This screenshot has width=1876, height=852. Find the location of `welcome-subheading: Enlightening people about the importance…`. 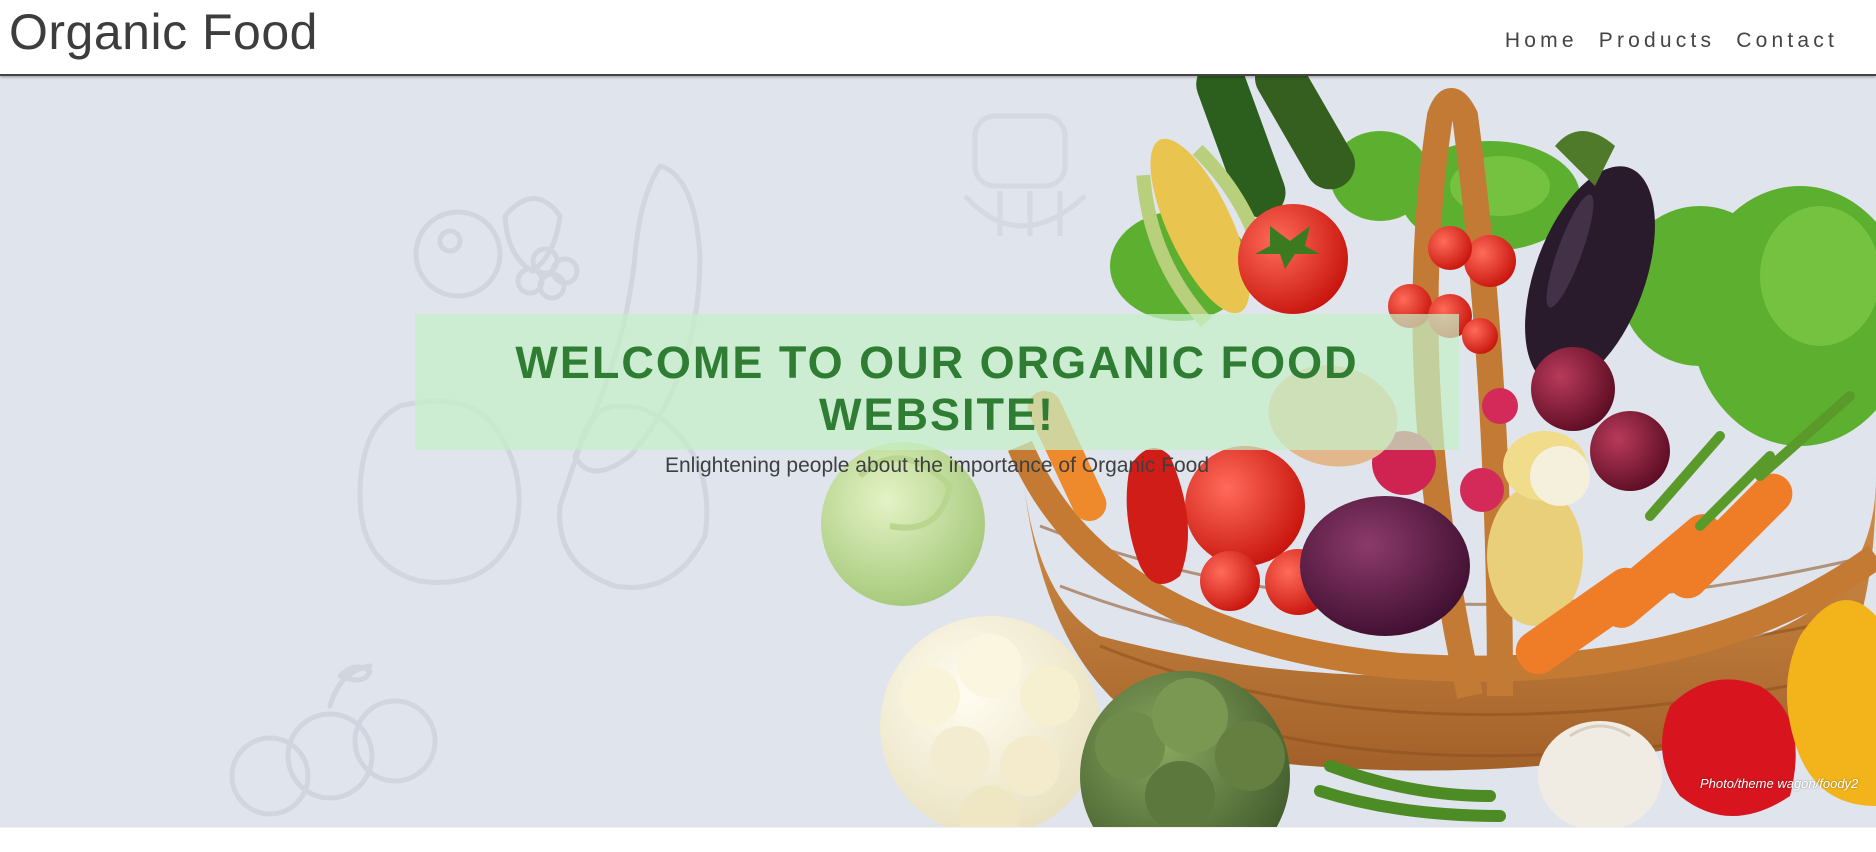

welcome-subheading: Enlightening people about the importance… is located at coordinates (937, 465).